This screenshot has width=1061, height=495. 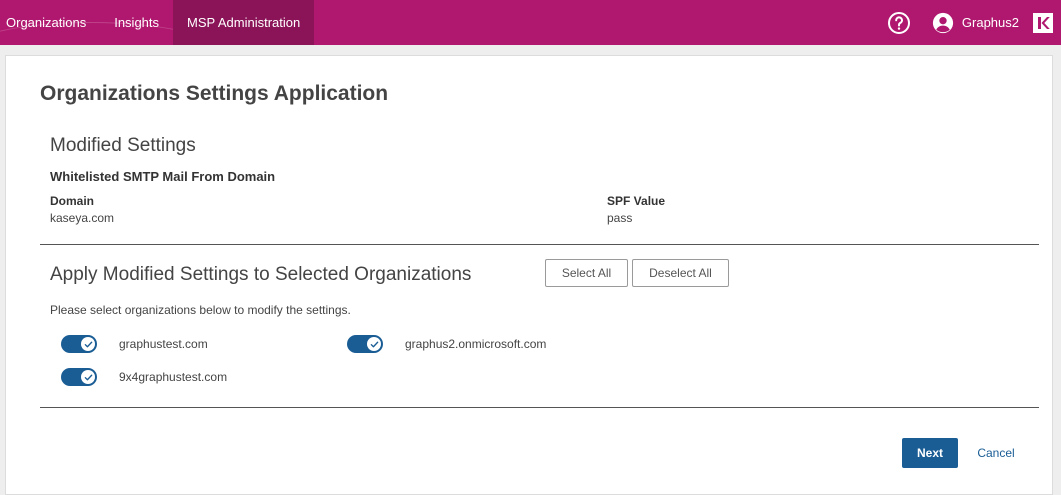 What do you see at coordinates (214, 93) in the screenshot?
I see `page-title: Organizations Settings Application` at bounding box center [214, 93].